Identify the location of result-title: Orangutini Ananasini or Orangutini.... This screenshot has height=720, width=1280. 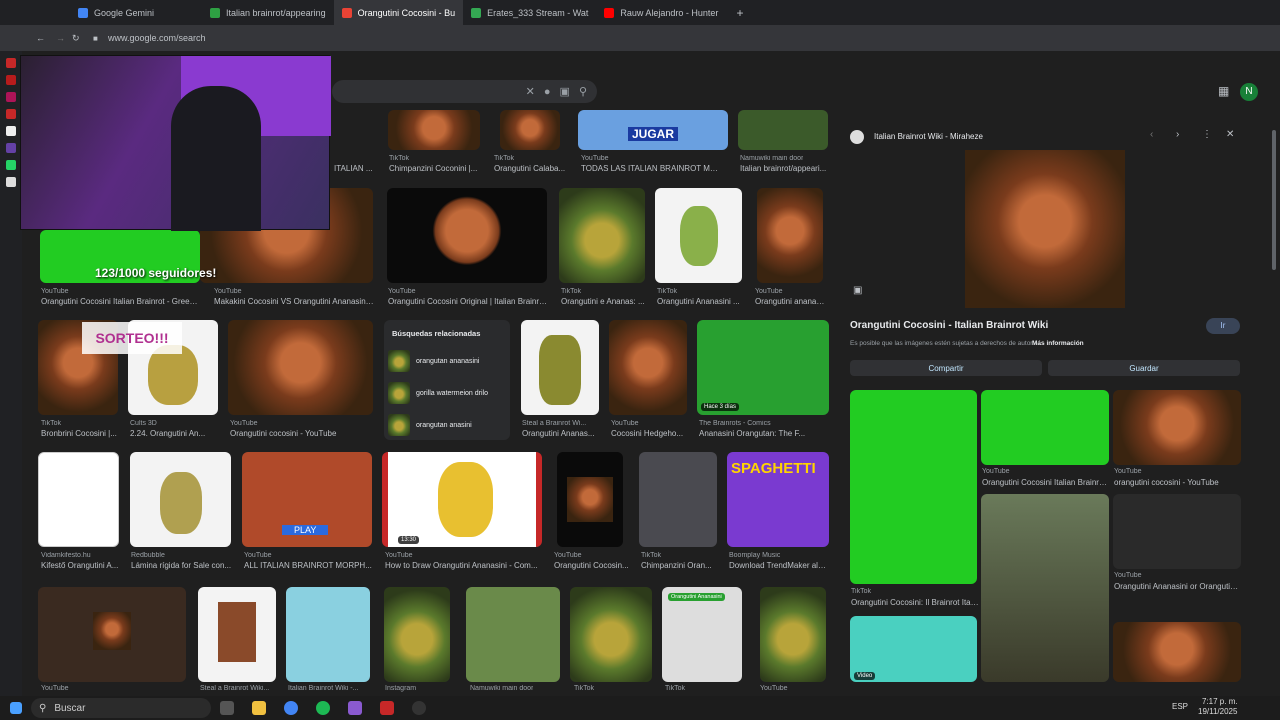
(1178, 586).